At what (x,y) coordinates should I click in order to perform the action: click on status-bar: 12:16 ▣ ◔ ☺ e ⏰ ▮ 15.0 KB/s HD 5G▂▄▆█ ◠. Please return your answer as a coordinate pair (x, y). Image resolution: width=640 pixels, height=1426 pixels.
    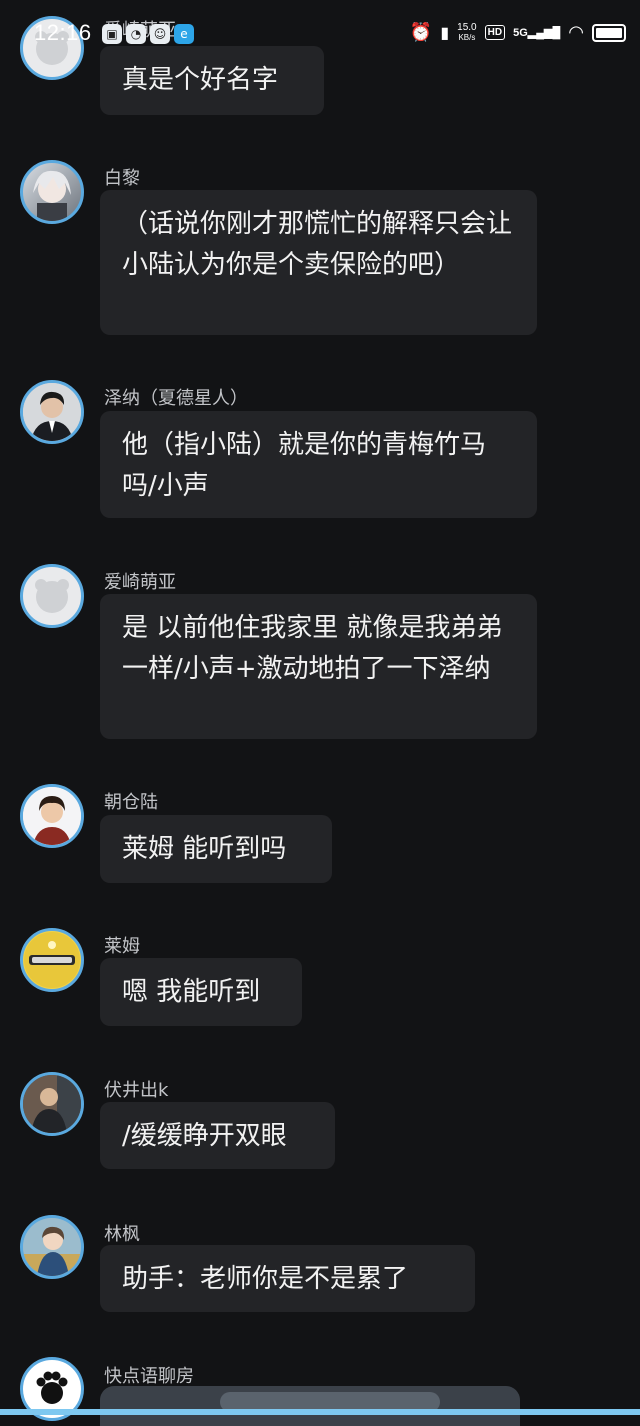
    Looking at the image, I should click on (320, 35).